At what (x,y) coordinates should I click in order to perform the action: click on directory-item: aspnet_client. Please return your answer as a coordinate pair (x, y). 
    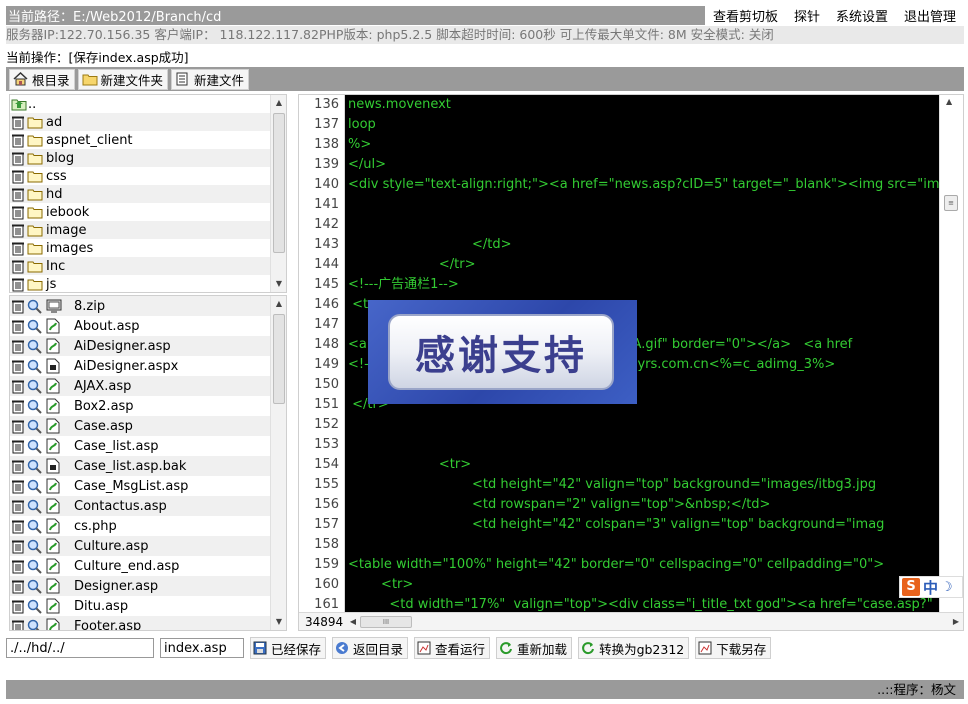
    Looking at the image, I should click on (148, 140).